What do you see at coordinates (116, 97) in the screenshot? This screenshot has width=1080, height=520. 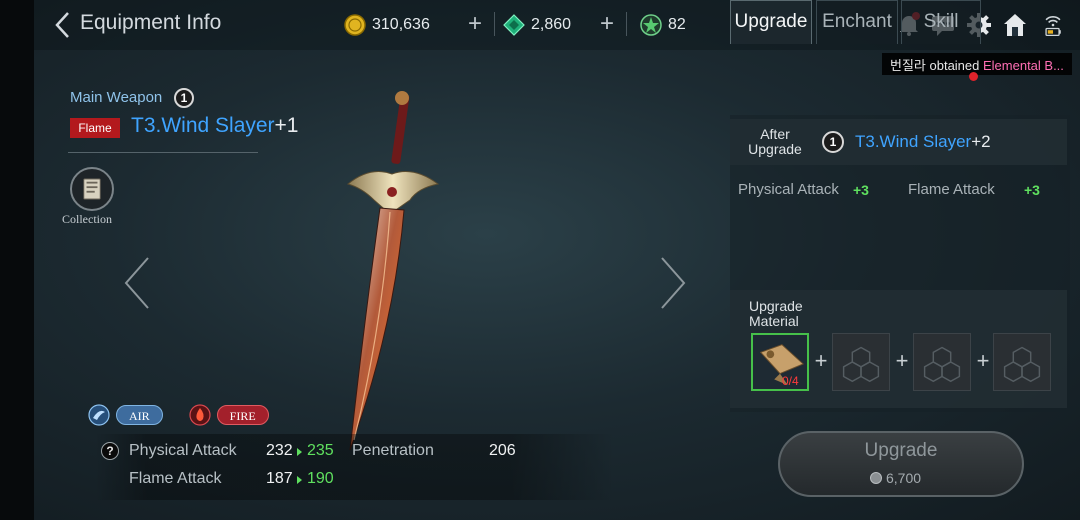 I see `weapon-slot-label: Main Weapon` at bounding box center [116, 97].